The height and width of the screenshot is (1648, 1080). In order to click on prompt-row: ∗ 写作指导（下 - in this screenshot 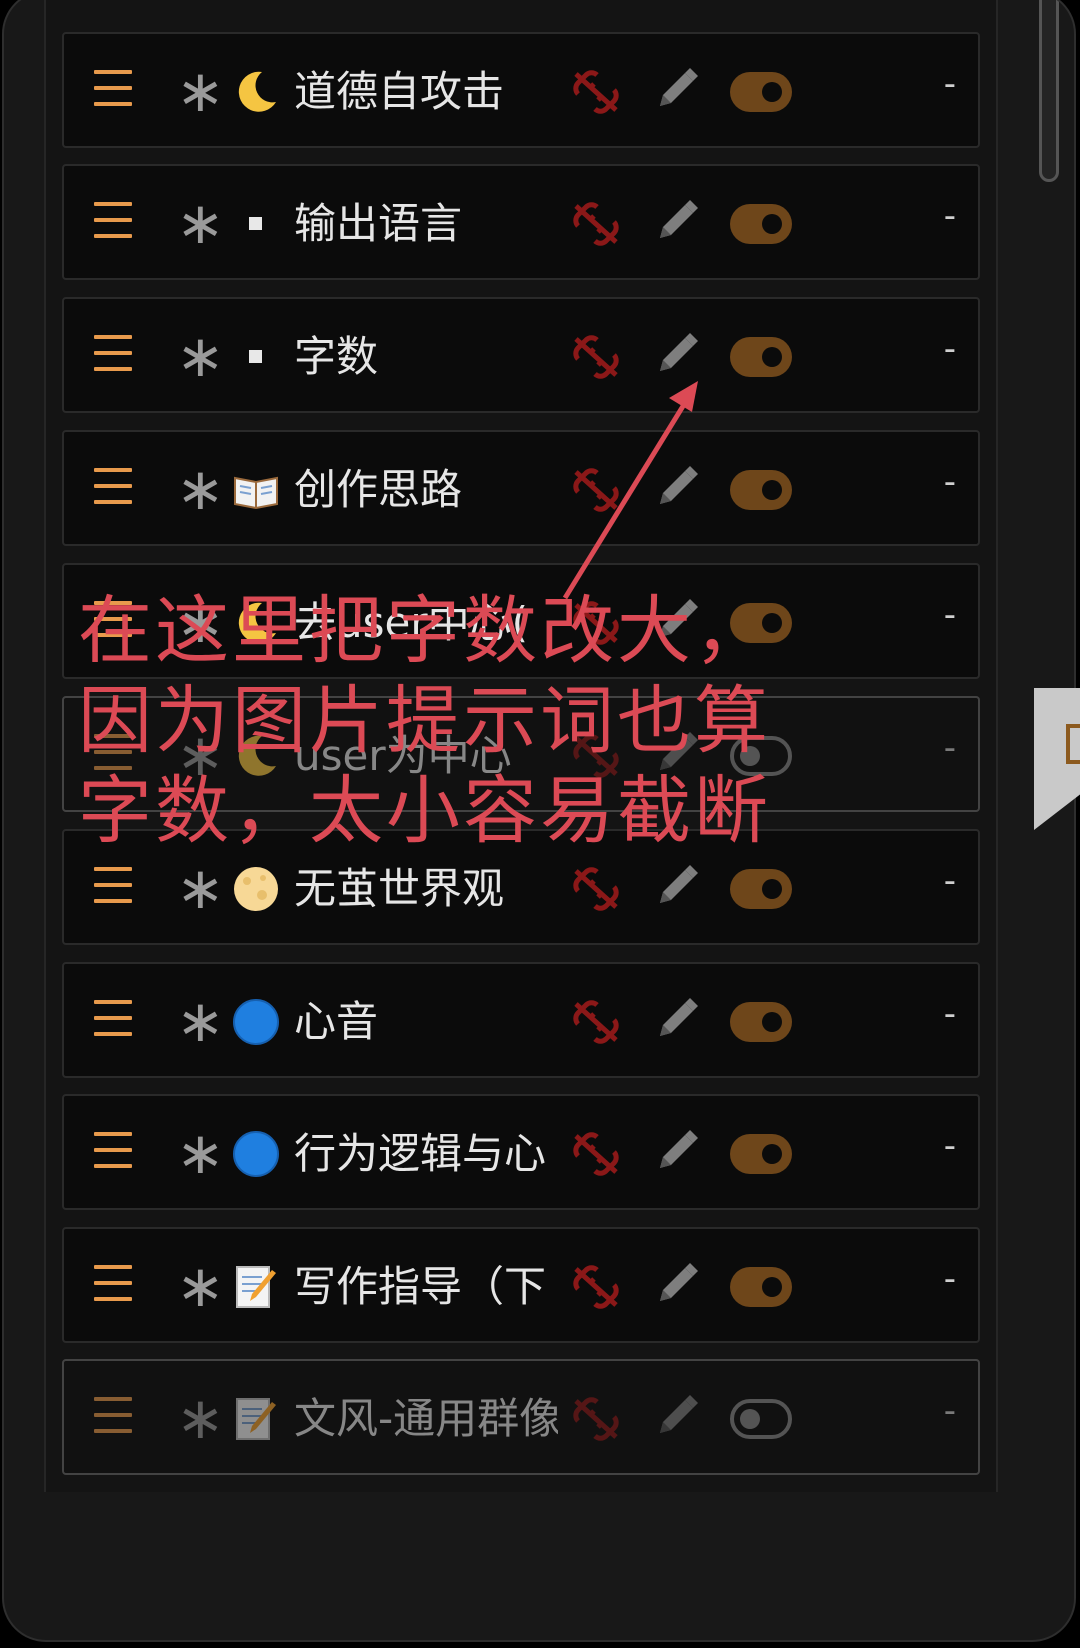, I will do `click(521, 1285)`.